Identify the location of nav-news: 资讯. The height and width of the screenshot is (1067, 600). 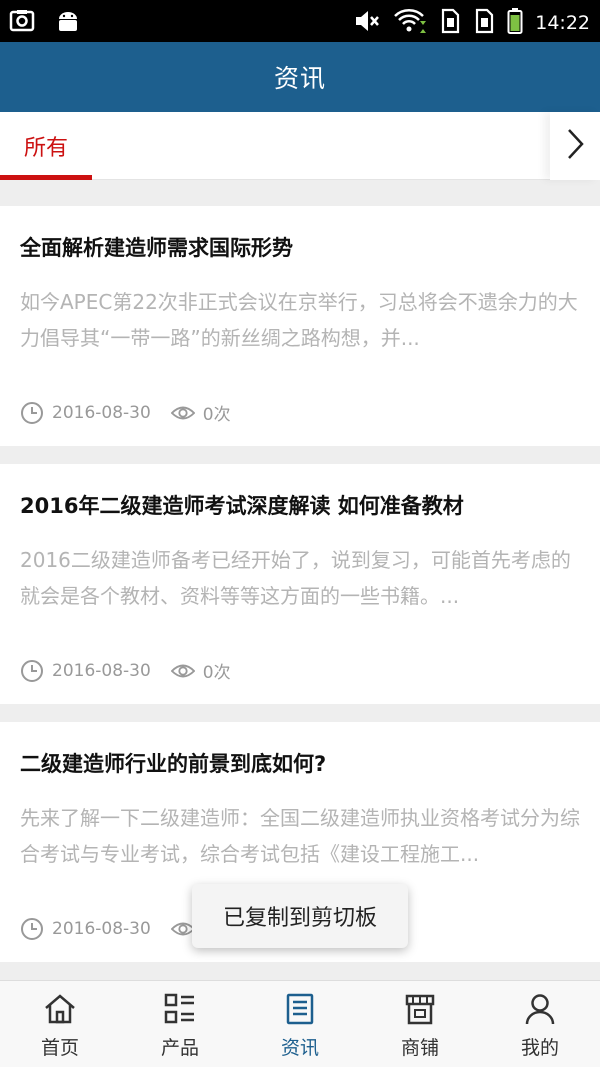
(300, 1024).